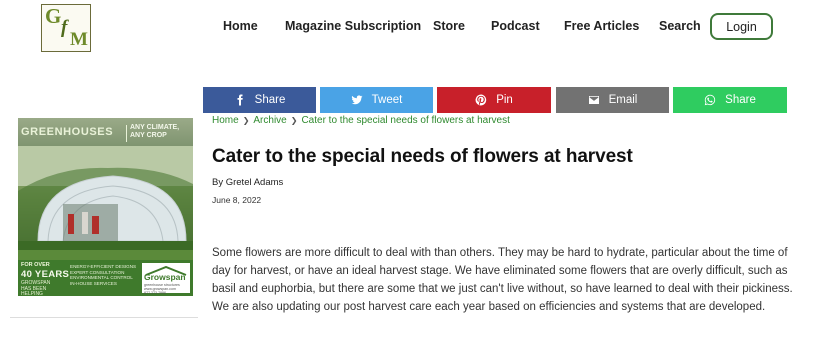  I want to click on ad-headline: GREENHOUSES, so click(67, 132).